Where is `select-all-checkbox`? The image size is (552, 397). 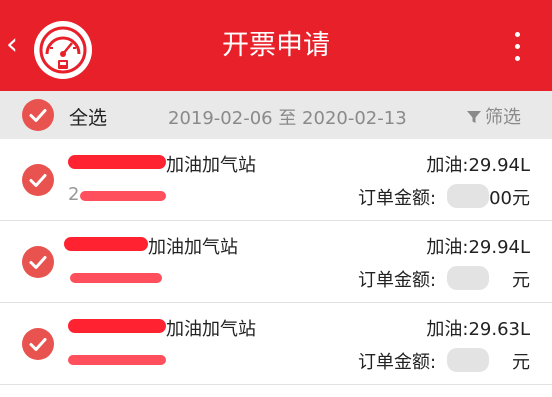 select-all-checkbox is located at coordinates (38, 115).